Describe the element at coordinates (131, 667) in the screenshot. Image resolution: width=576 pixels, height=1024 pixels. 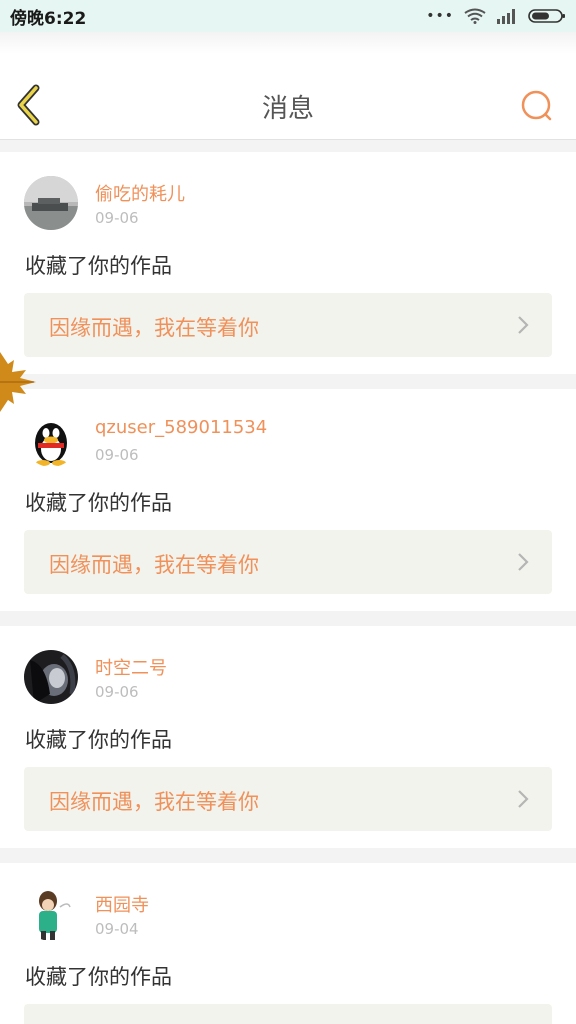
I see `user-name: 时空二号` at that location.